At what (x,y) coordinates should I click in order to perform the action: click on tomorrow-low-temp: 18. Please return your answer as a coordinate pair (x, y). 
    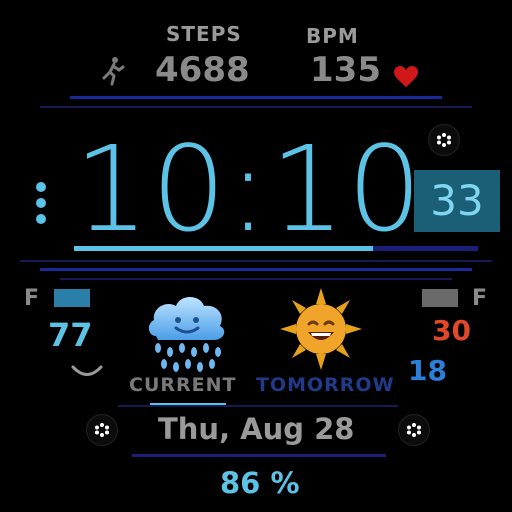
    Looking at the image, I should click on (427, 370).